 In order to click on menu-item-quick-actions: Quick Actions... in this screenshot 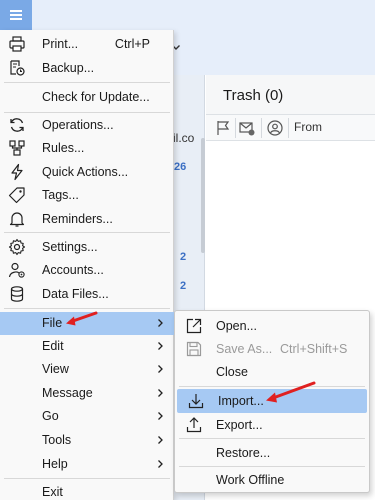, I will do `click(87, 172)`.